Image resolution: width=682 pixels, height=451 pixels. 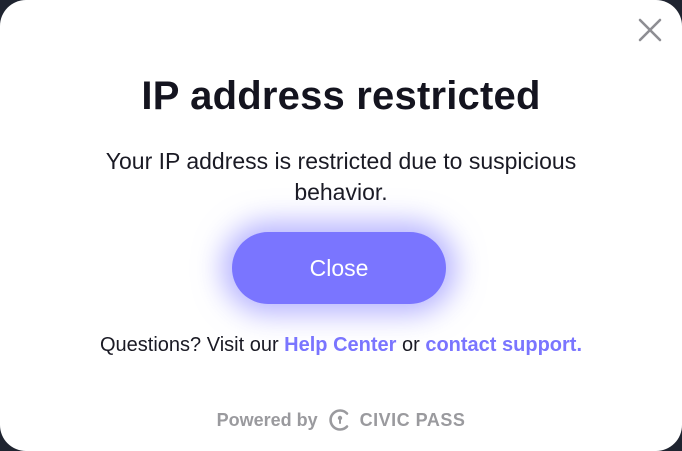 I want to click on or-text: or, so click(x=410, y=345).